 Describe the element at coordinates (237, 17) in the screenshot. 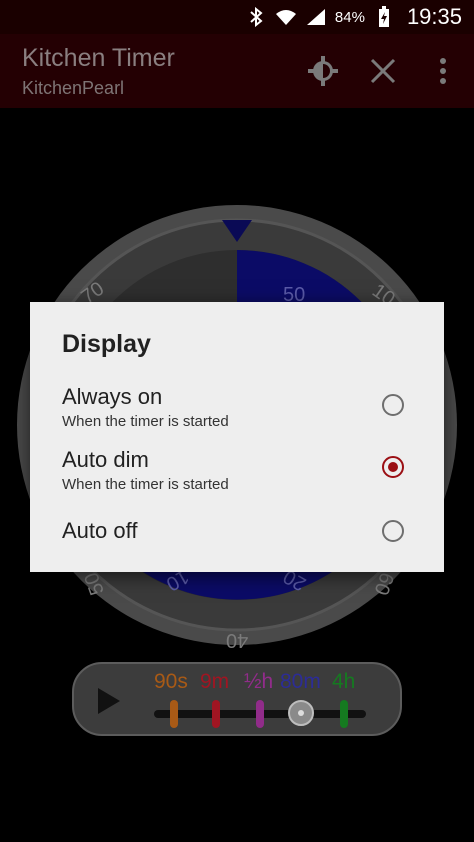

I see `status-bar: 84% 19:35` at that location.